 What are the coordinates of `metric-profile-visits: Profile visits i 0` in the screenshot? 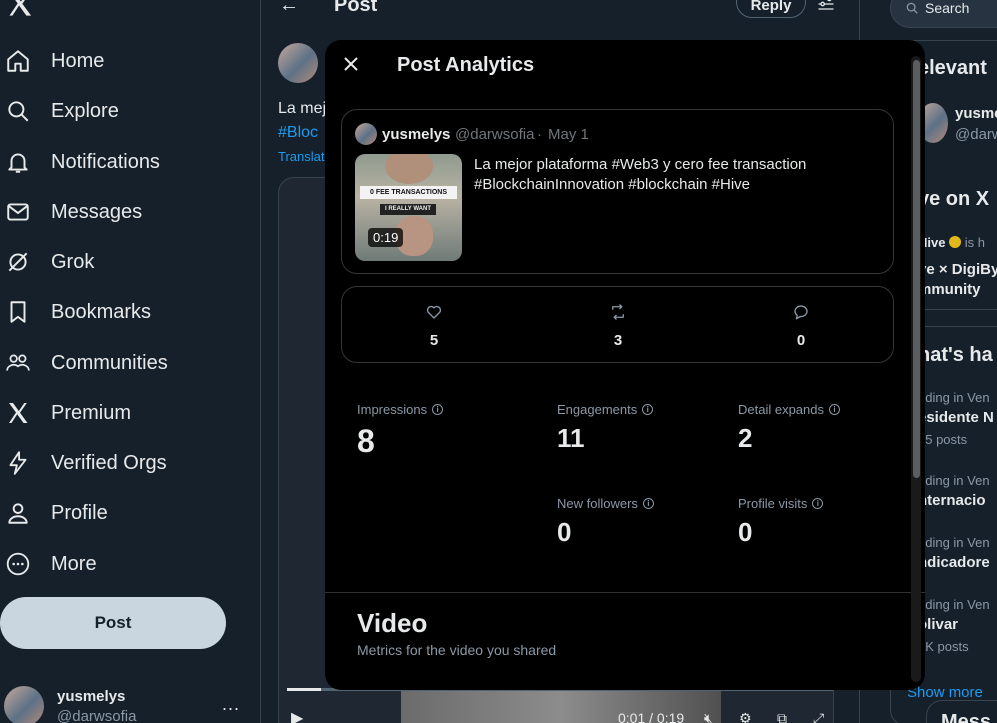 It's located at (781, 522).